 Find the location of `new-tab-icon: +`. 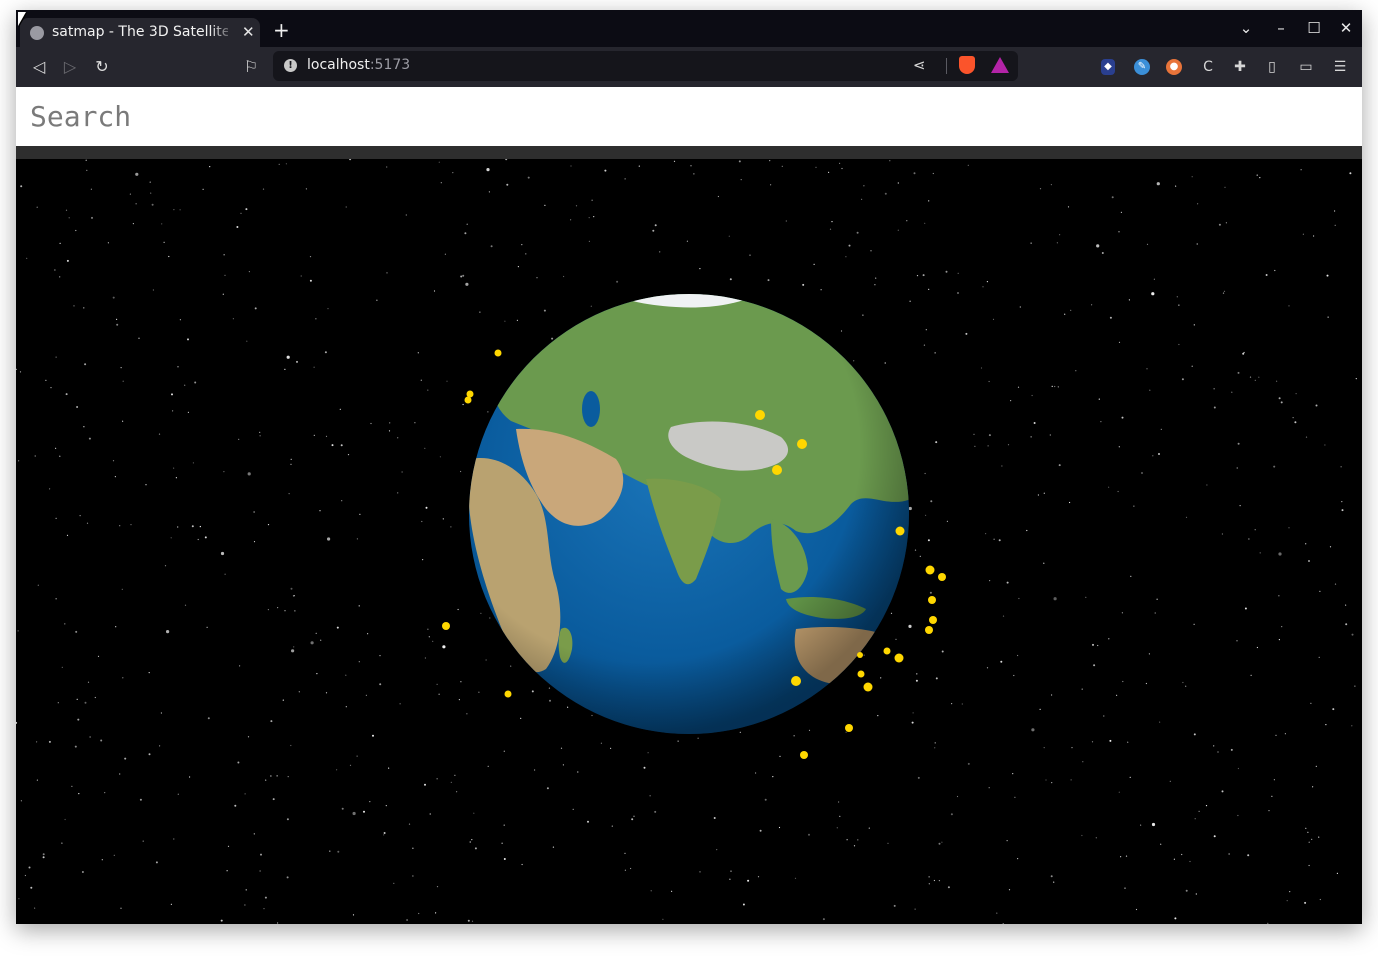

new-tab-icon: + is located at coordinates (281, 30).